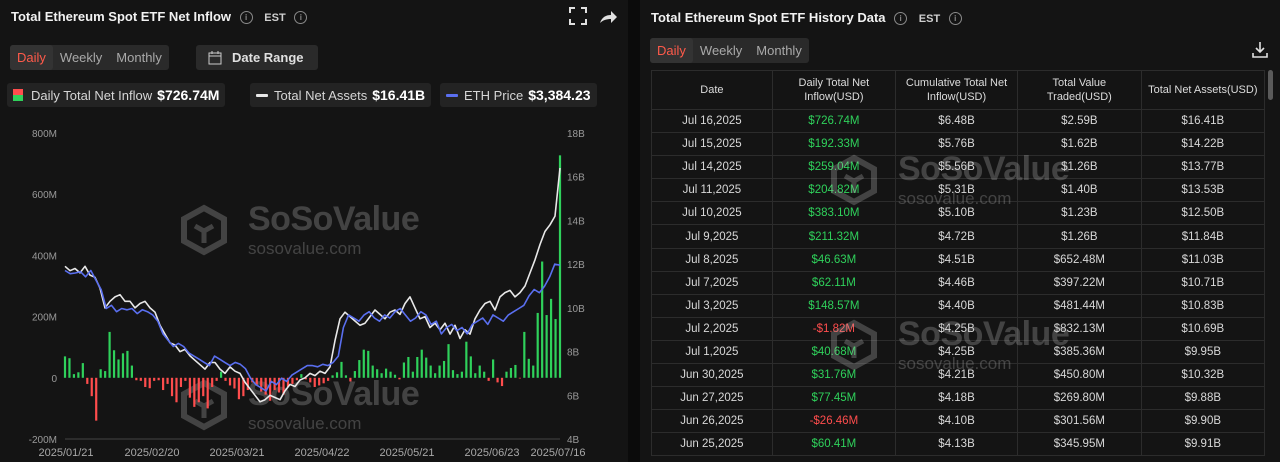 Image resolution: width=1280 pixels, height=462 pixels. I want to click on y-left-tick-label: -200M, so click(43, 440).